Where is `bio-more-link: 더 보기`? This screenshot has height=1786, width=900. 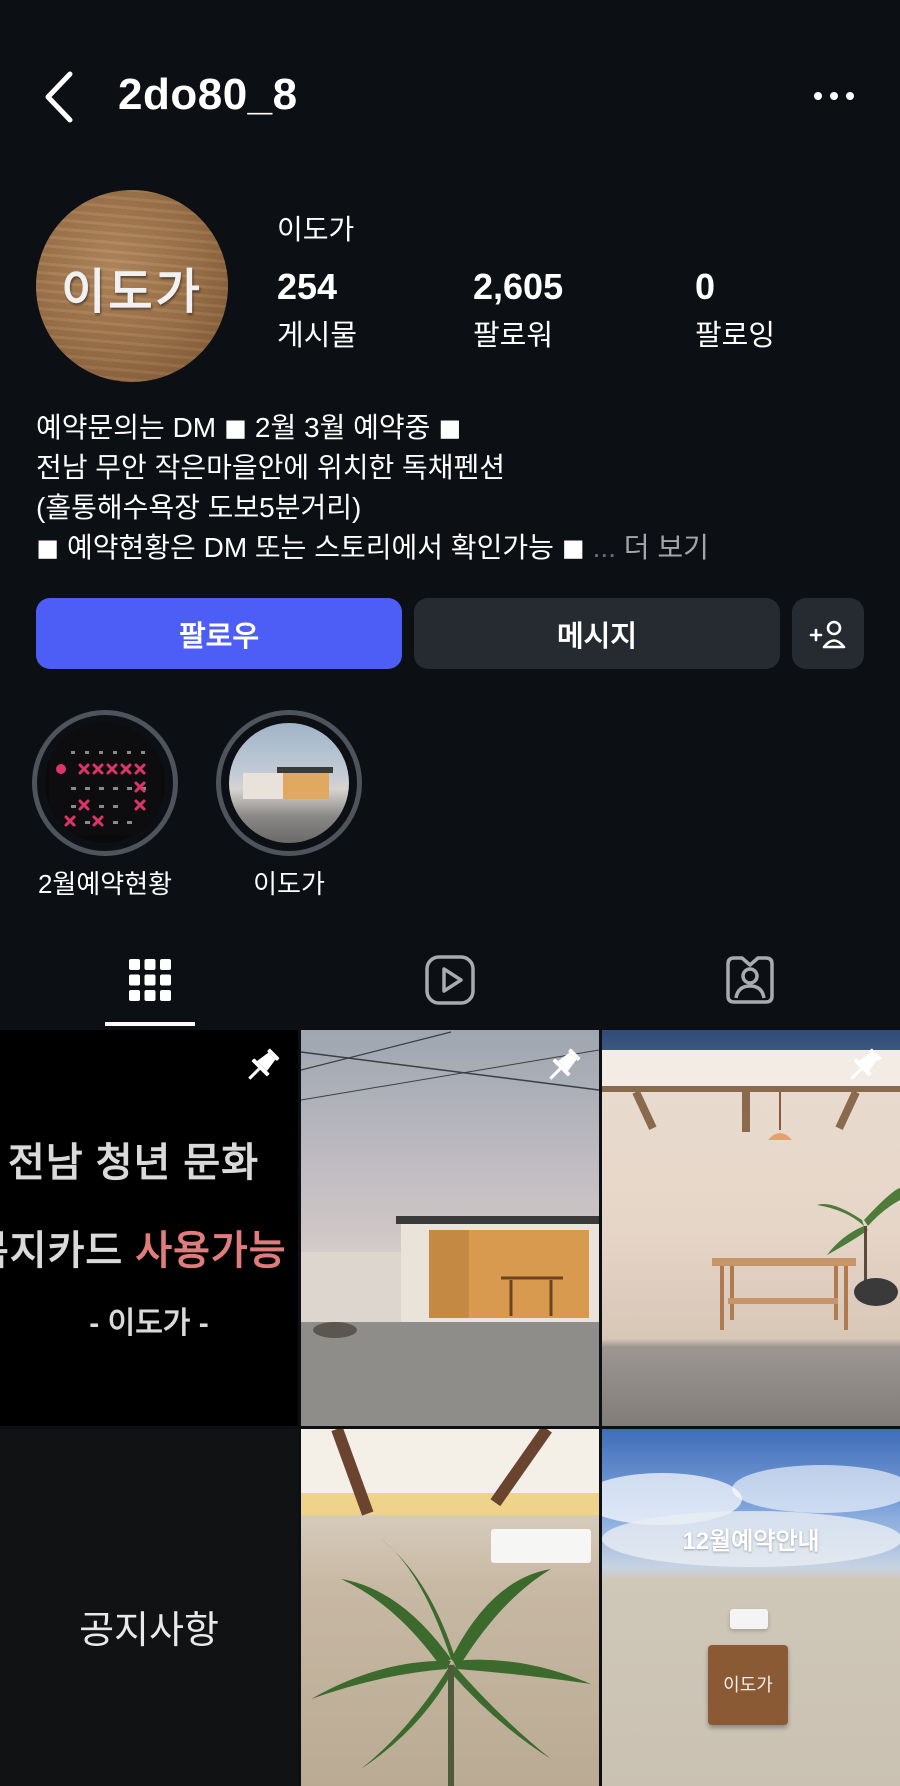 bio-more-link: 더 보기 is located at coordinates (666, 547).